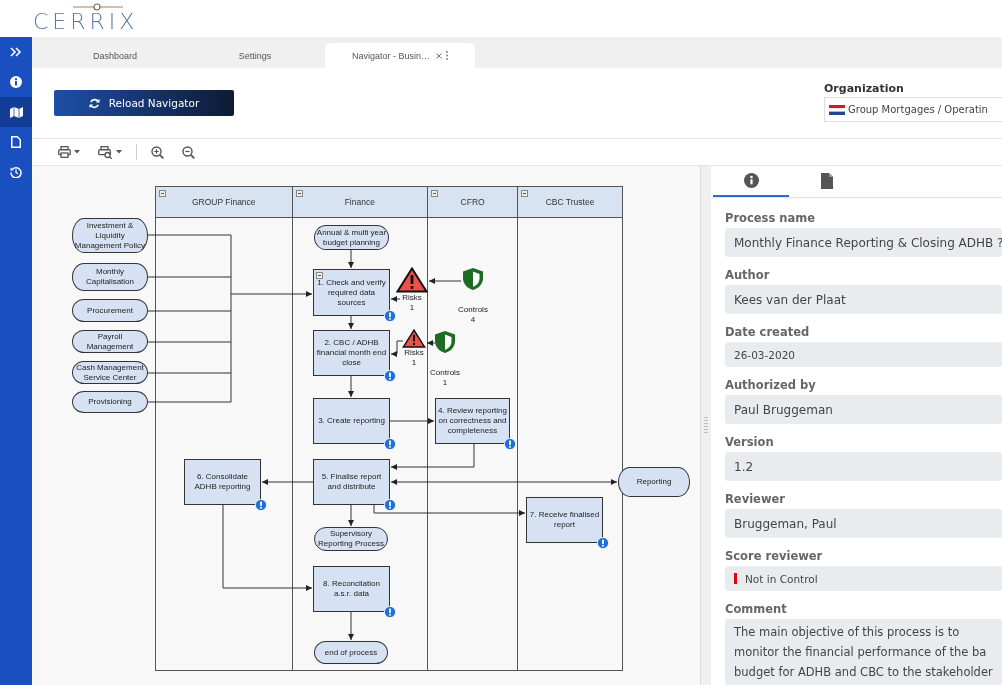 The image size is (1002, 685). I want to click on process-step: 6. Consolidate ADHB reporting, so click(222, 482).